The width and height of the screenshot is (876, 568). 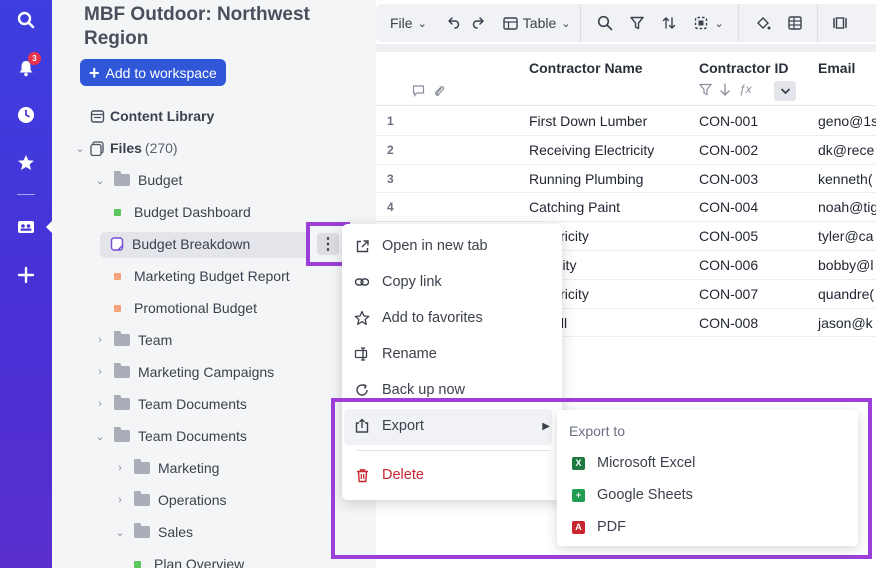 I want to click on fill-color-button, so click(x=759, y=23).